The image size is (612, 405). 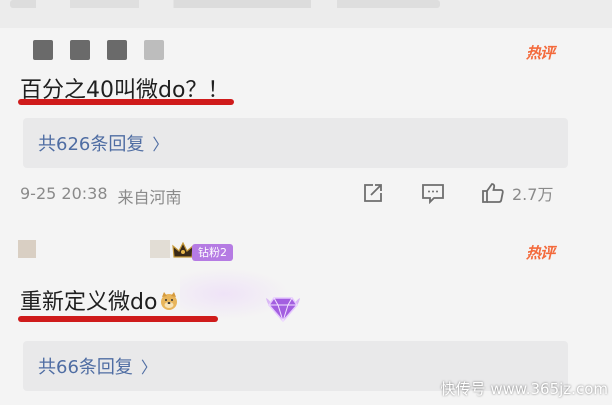 What do you see at coordinates (524, 389) in the screenshot?
I see `watermark: 快传号 www.365jz.com` at bounding box center [524, 389].